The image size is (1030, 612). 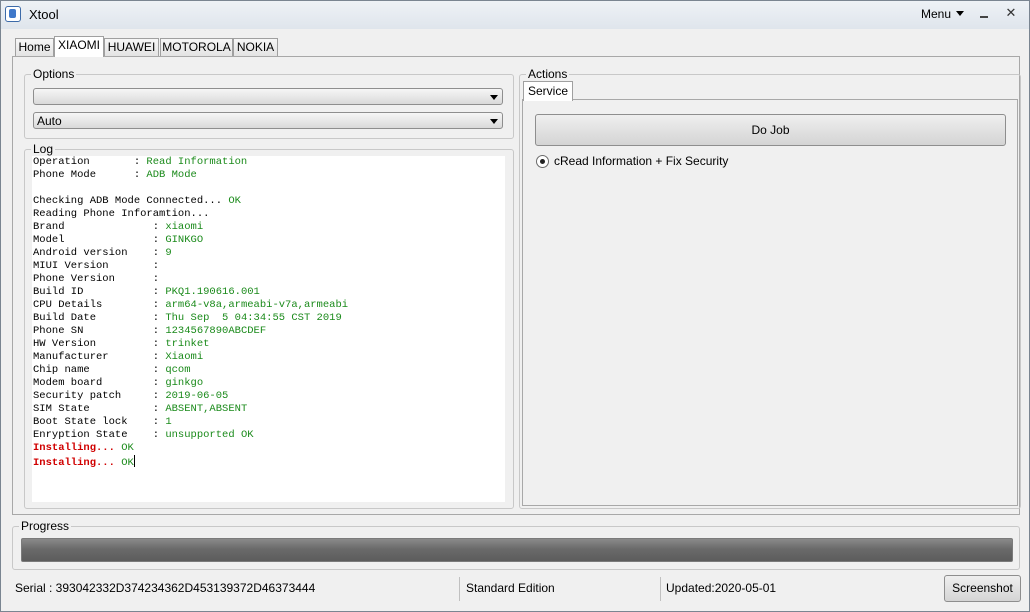 I want to click on log-line: Boot State lock : 1, so click(x=268, y=422).